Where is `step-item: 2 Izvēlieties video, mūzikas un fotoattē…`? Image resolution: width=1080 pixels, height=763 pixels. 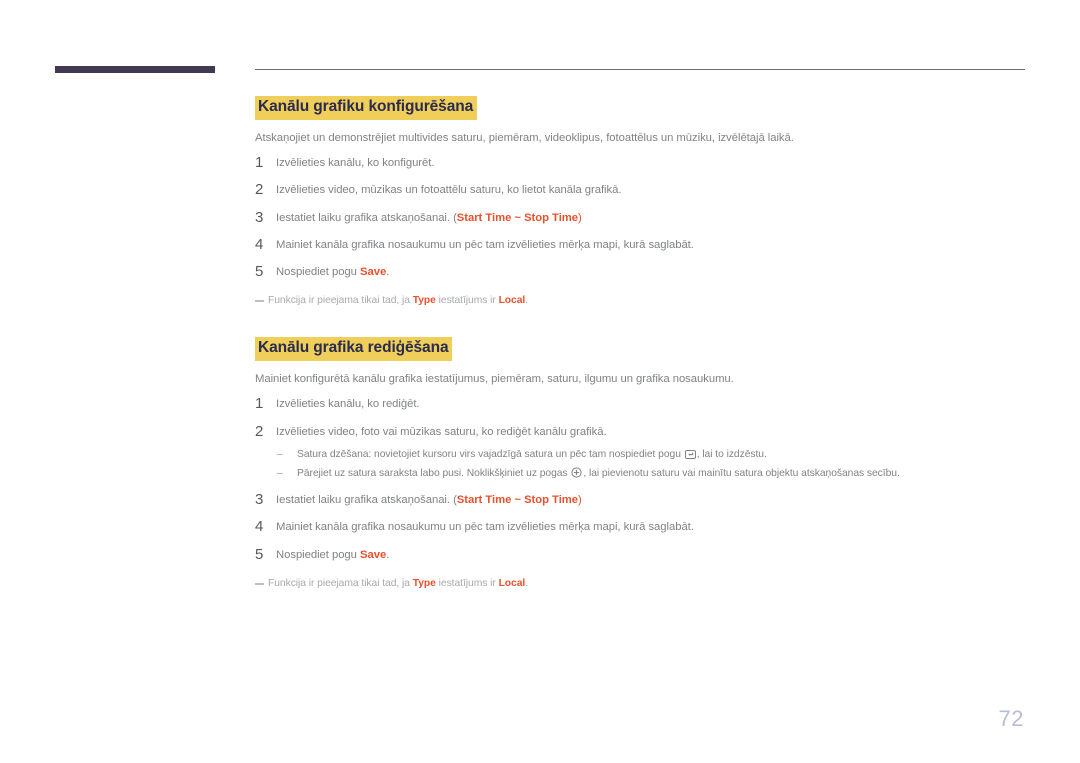 step-item: 2 Izvēlieties video, mūzikas un fotoattē… is located at coordinates (650, 190).